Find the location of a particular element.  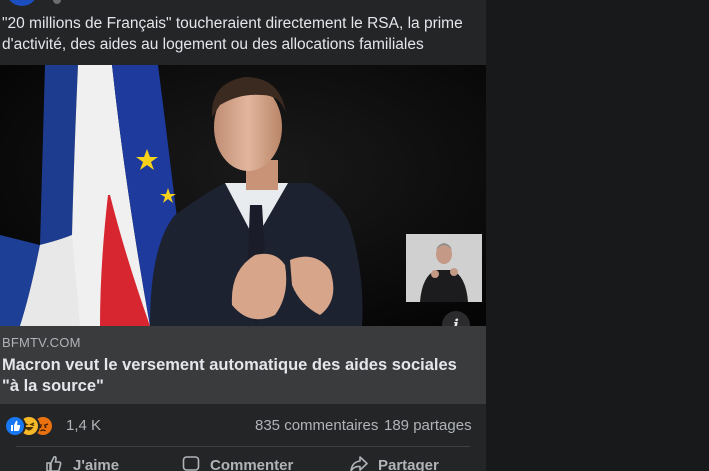

shares-count: 189 partages is located at coordinates (428, 425).